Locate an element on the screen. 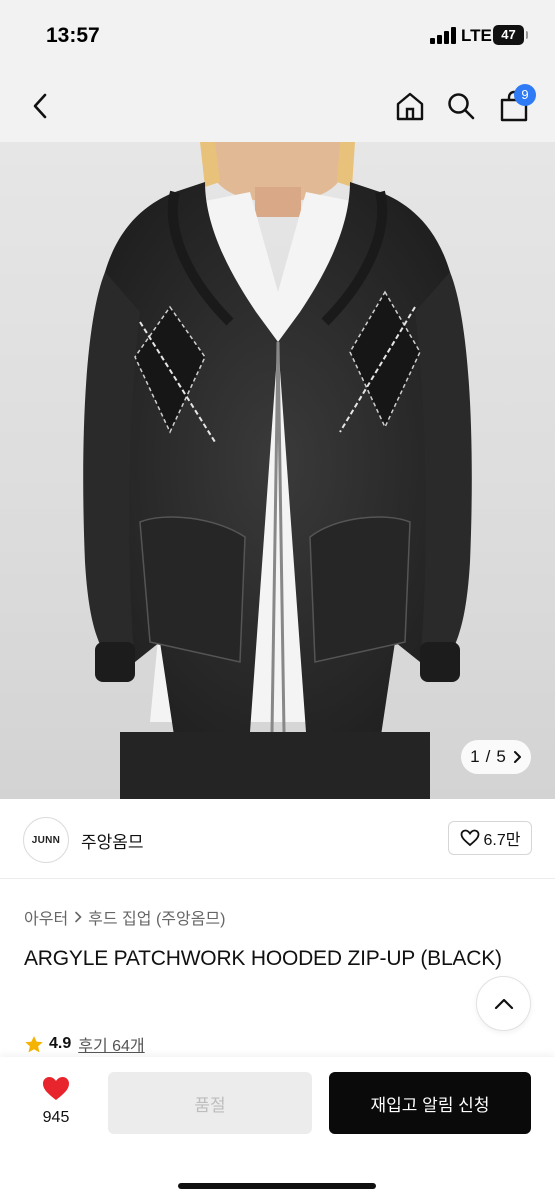  brand-like-button: 6.7만 is located at coordinates (490, 838).